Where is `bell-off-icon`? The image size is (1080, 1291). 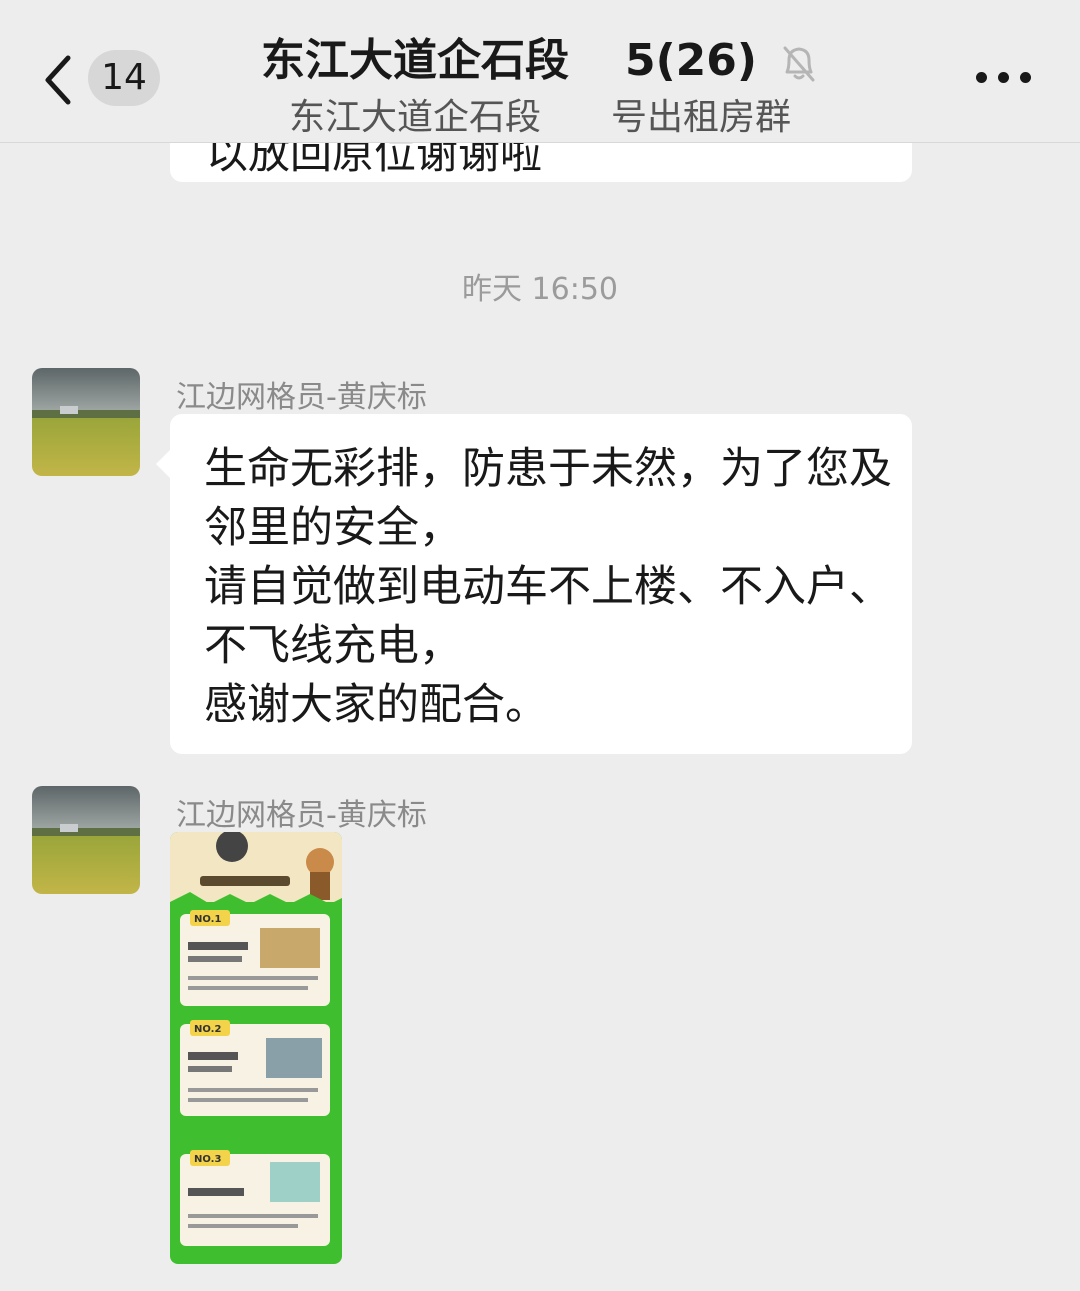
bell-off-icon is located at coordinates (799, 63).